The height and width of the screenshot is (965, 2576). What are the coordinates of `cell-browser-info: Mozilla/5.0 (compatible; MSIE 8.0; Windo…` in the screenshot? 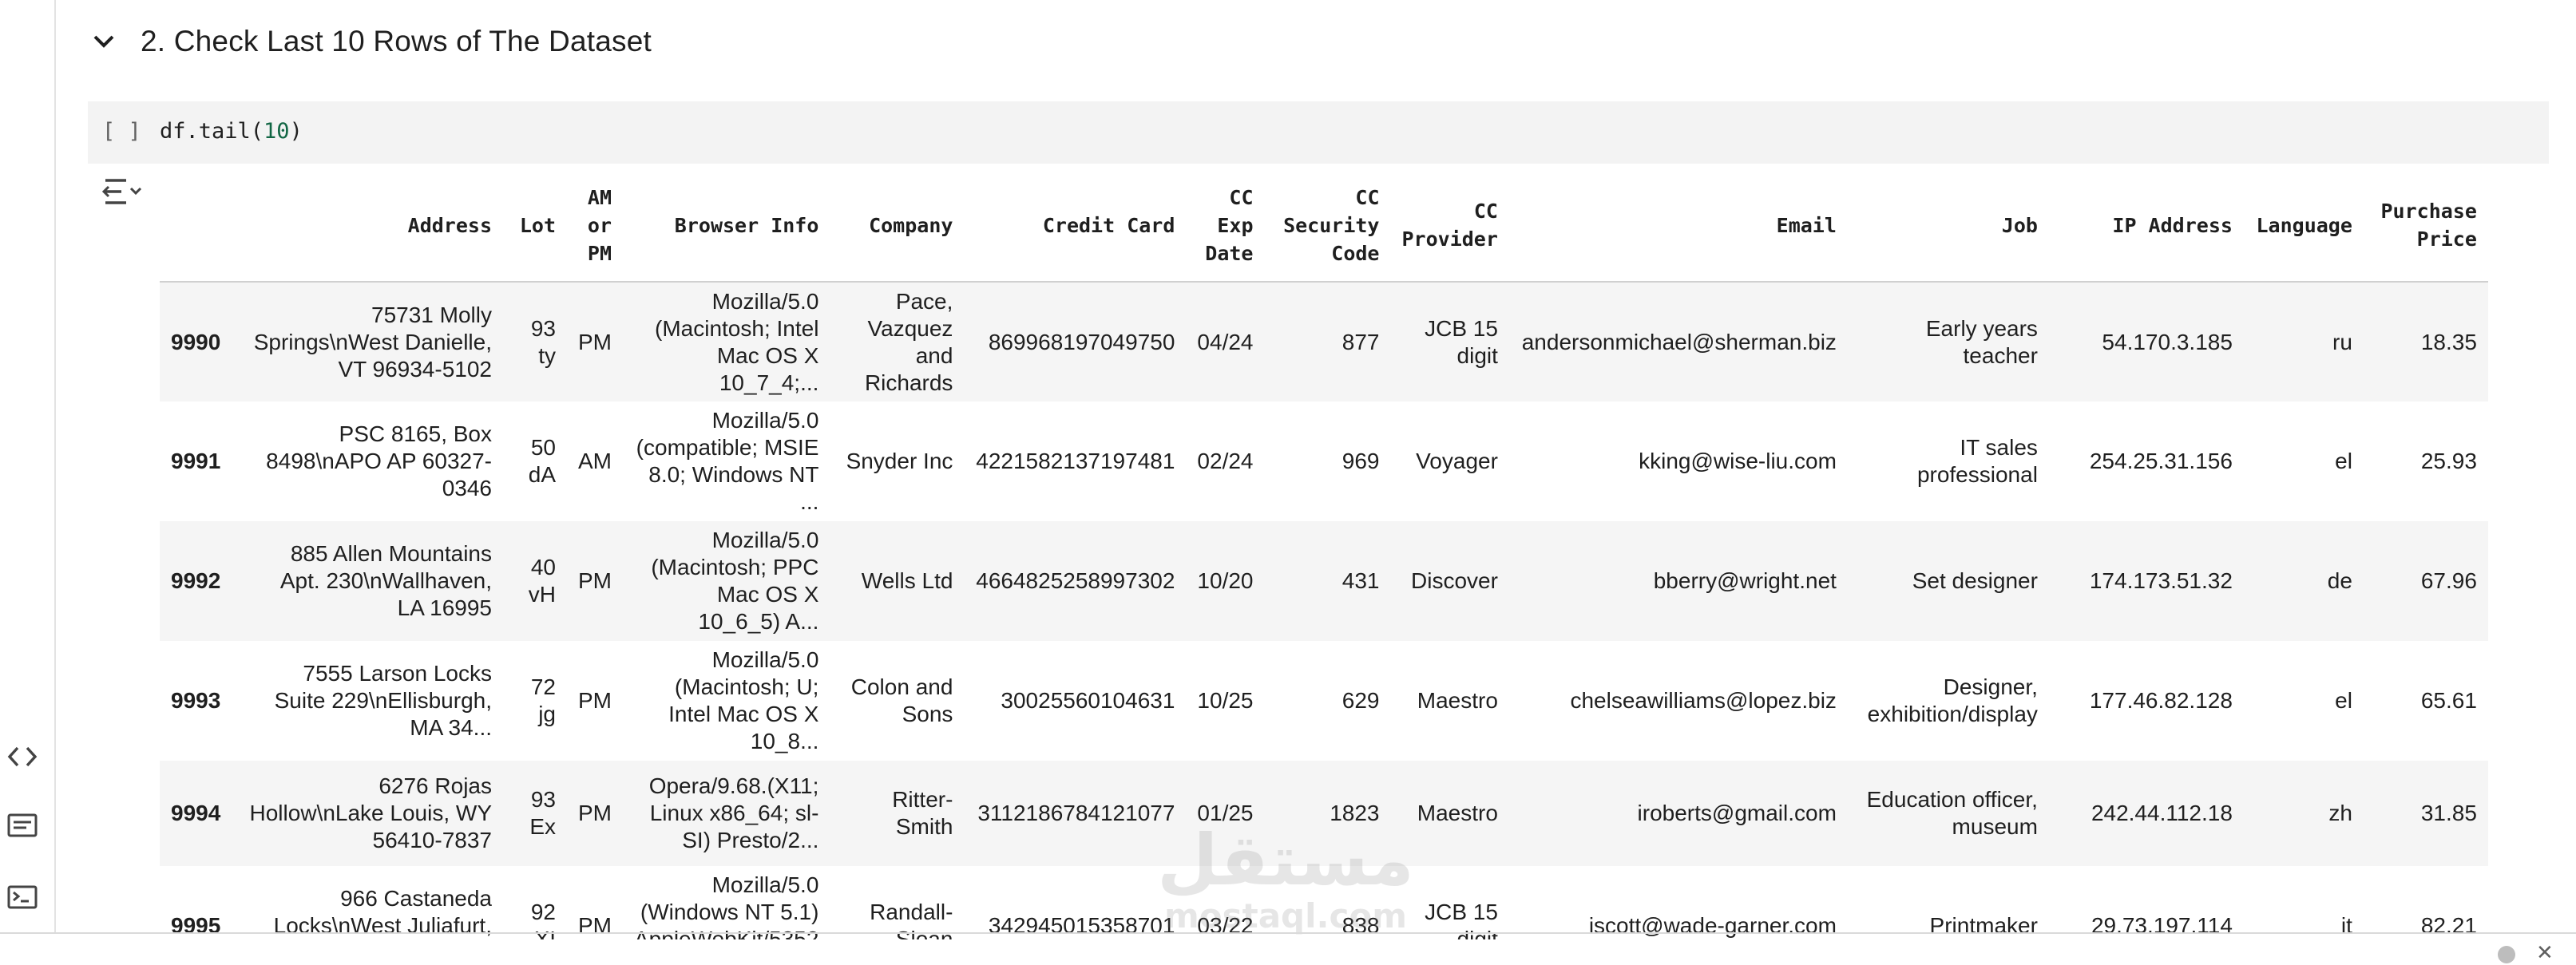 It's located at (727, 461).